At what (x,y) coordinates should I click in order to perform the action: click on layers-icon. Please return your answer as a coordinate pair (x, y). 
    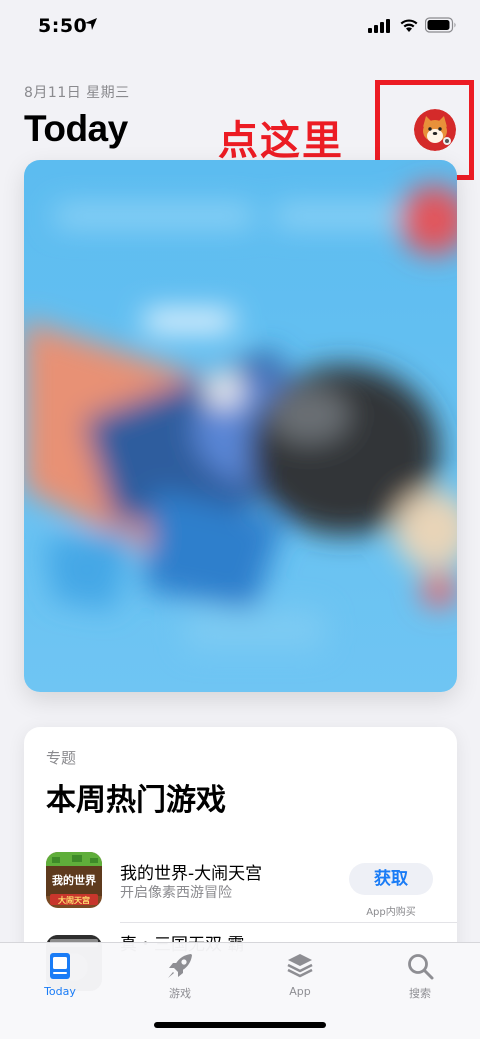
    Looking at the image, I should click on (300, 966).